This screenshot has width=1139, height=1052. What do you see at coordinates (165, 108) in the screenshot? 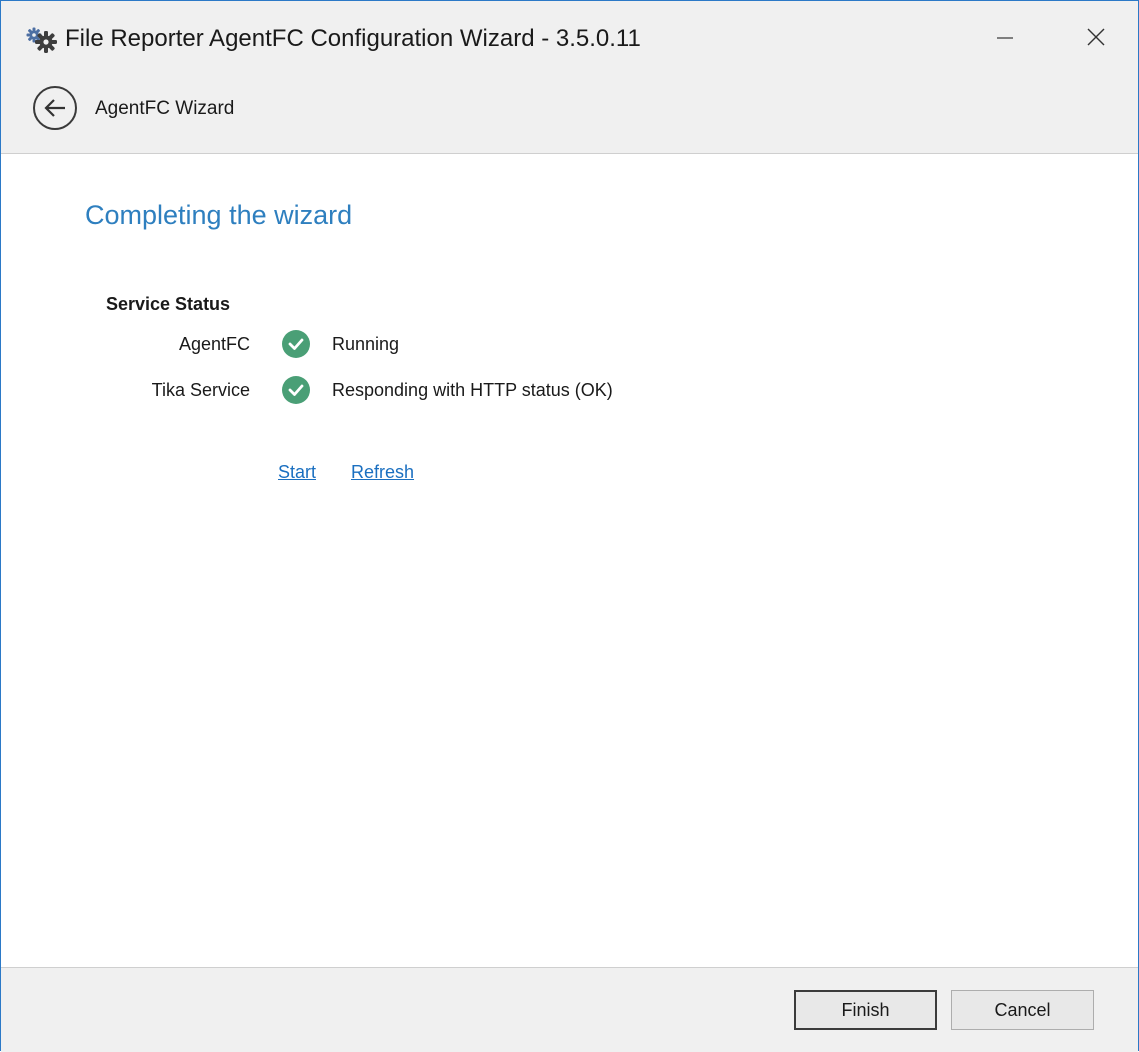
I see `nav-title: AgentFC Wizard` at bounding box center [165, 108].